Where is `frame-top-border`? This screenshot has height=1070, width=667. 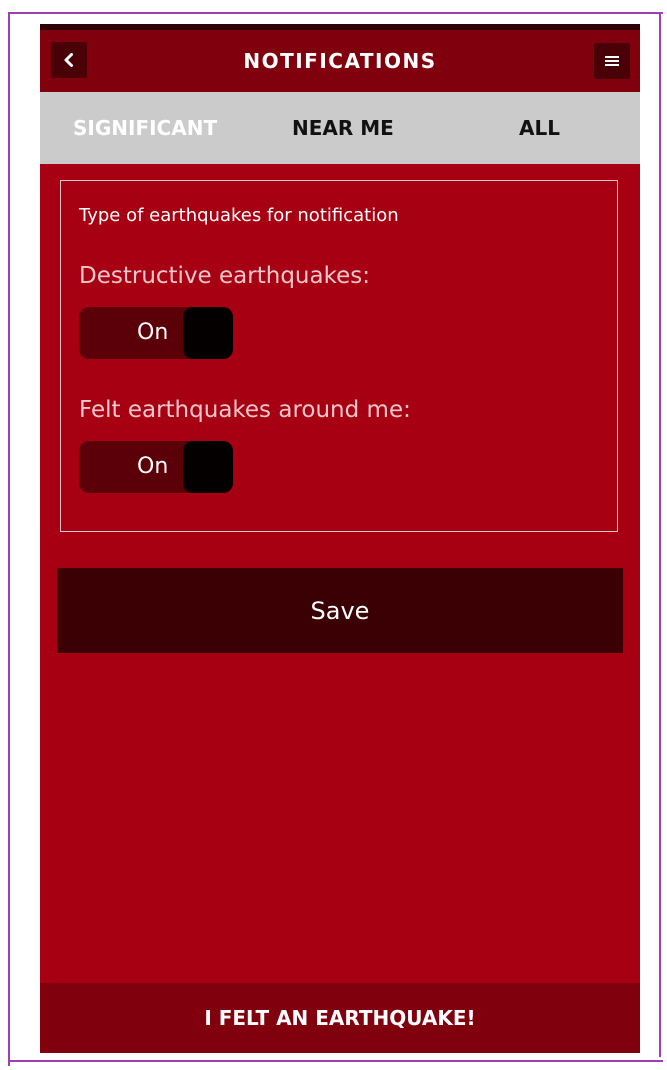 frame-top-border is located at coordinates (335, 13).